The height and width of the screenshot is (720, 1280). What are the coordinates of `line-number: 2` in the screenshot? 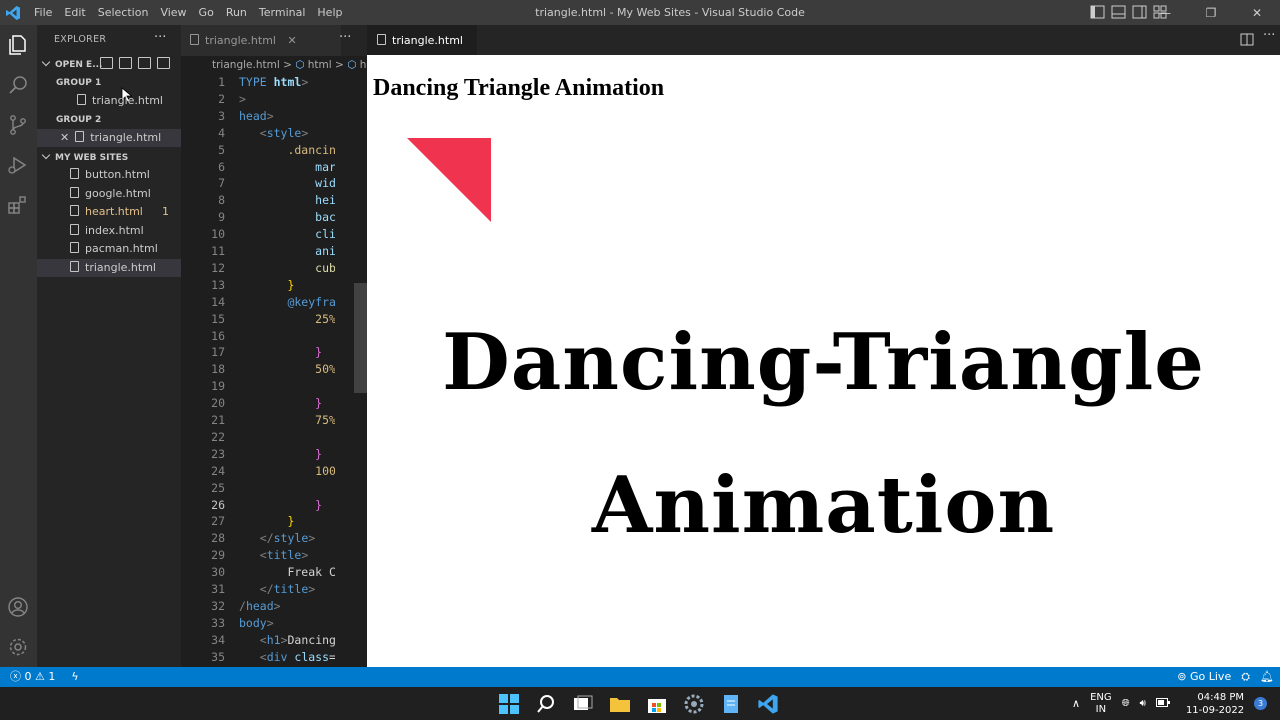 It's located at (221, 98).